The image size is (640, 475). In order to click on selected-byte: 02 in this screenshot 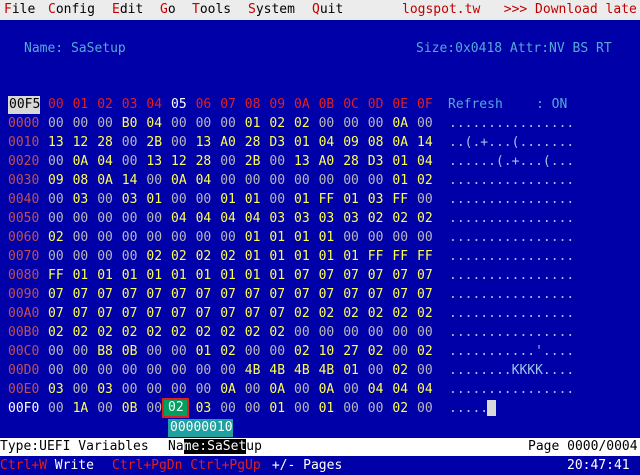, I will do `click(175, 408)`.